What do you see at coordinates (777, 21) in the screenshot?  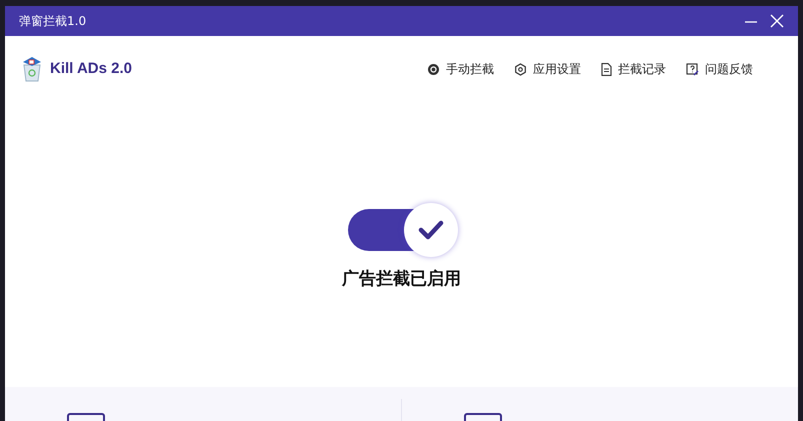 I see `close-icon` at bounding box center [777, 21].